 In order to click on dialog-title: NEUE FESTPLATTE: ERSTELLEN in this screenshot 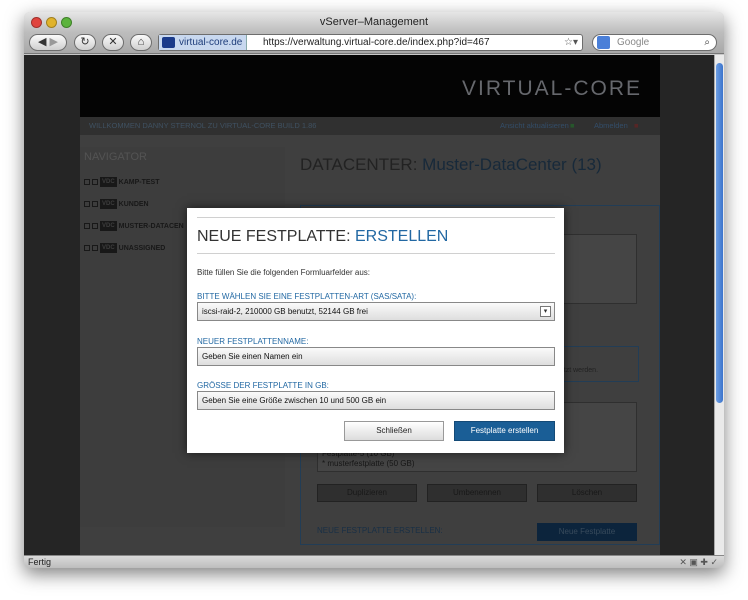, I will do `click(322, 237)`.